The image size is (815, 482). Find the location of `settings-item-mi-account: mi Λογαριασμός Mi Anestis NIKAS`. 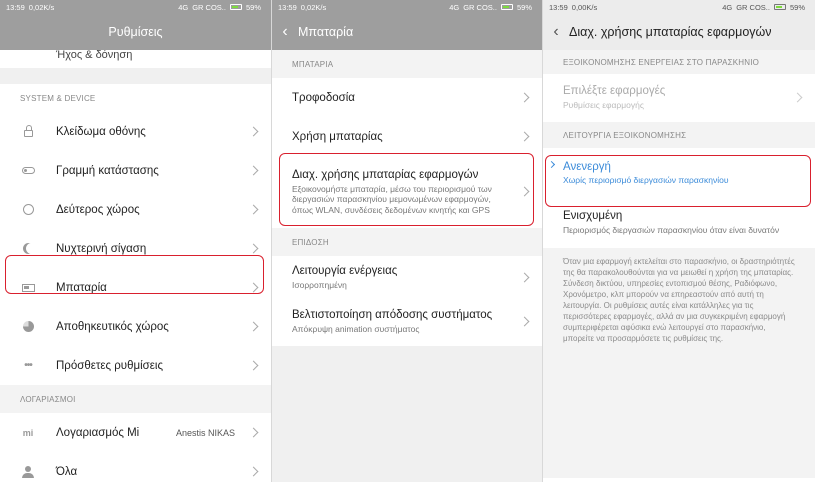

settings-item-mi-account: mi Λογαριασμός Mi Anestis NIKAS is located at coordinates (135, 432).